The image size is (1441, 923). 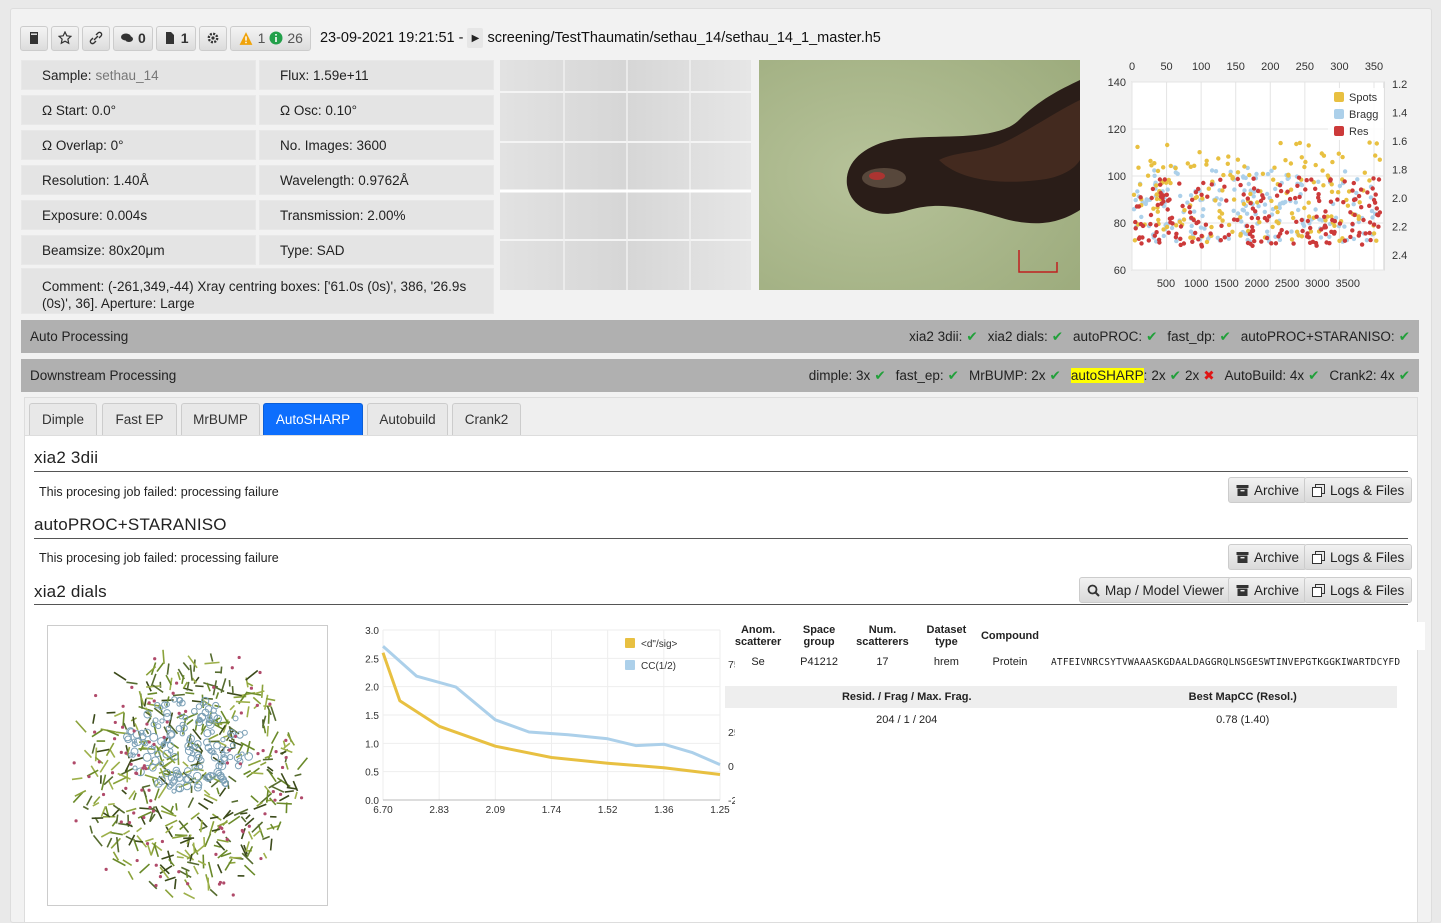 I want to click on right-tick-label: 2.2, so click(x=1399, y=227).